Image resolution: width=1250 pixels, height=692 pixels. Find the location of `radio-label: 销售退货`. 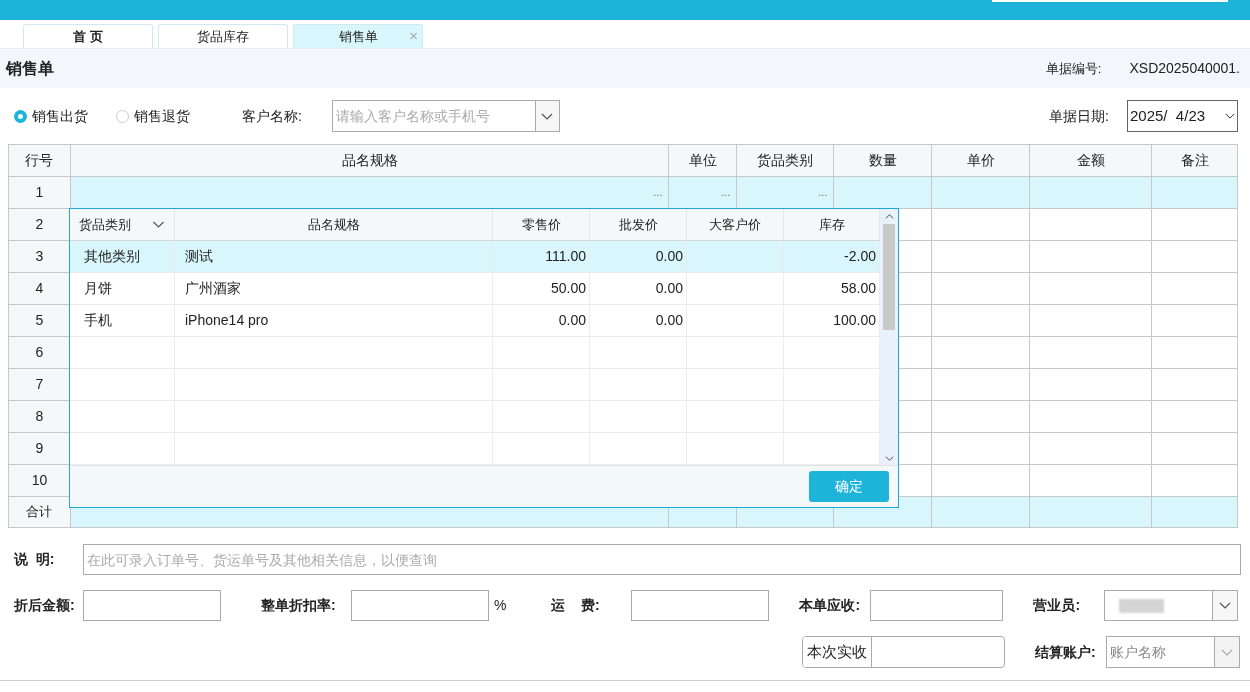

radio-label: 销售退货 is located at coordinates (162, 116).